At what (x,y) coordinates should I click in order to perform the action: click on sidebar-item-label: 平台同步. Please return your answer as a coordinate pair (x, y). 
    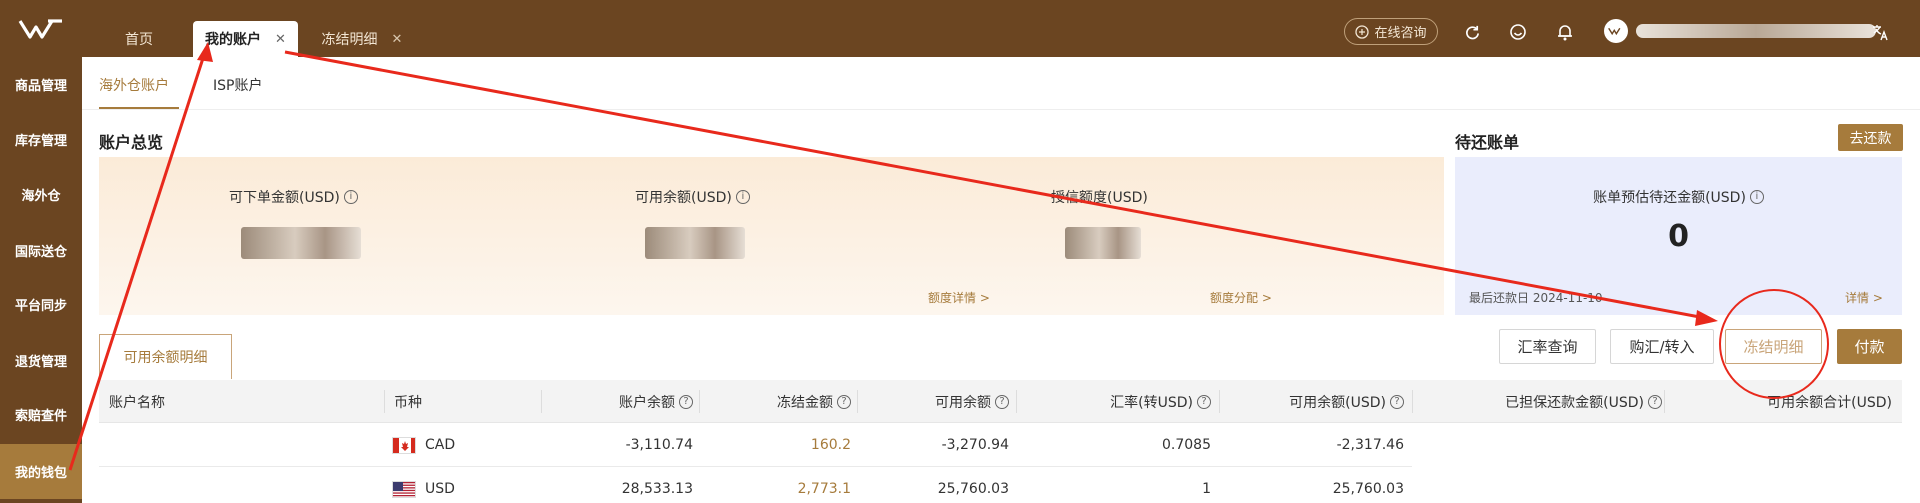
    Looking at the image, I should click on (40, 306).